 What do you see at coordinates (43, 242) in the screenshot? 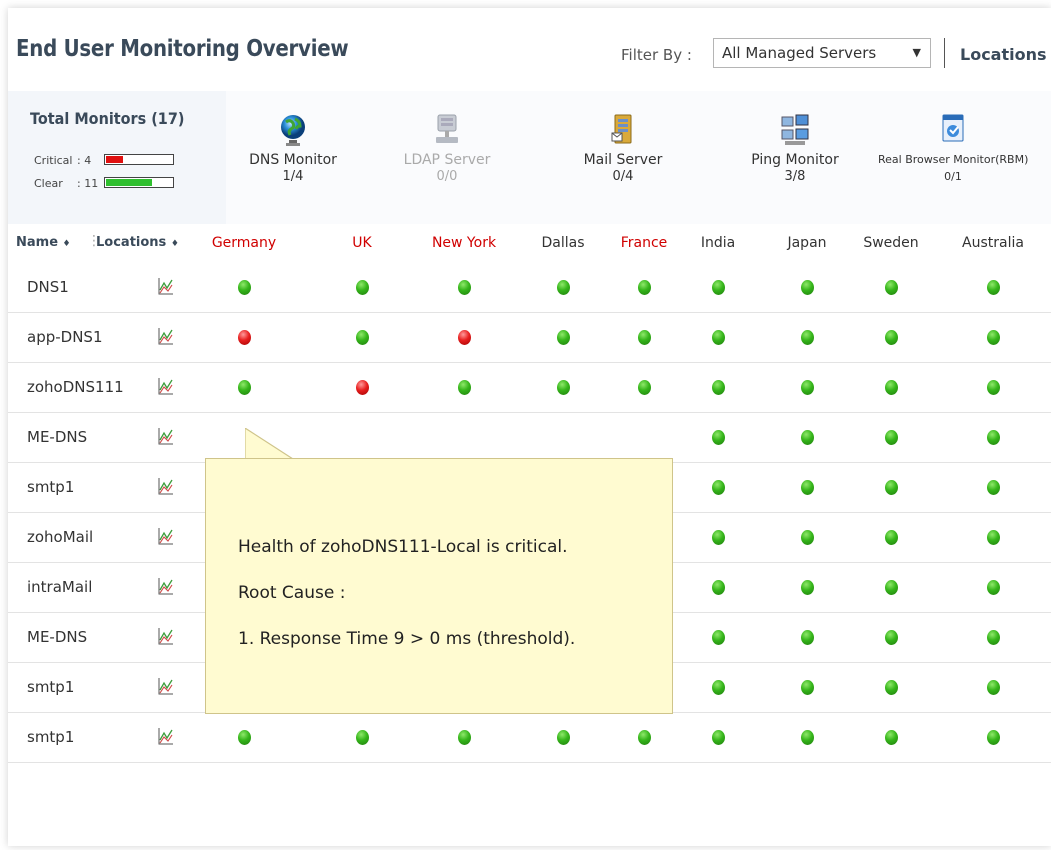
I see `name-column-header: Name ♦` at bounding box center [43, 242].